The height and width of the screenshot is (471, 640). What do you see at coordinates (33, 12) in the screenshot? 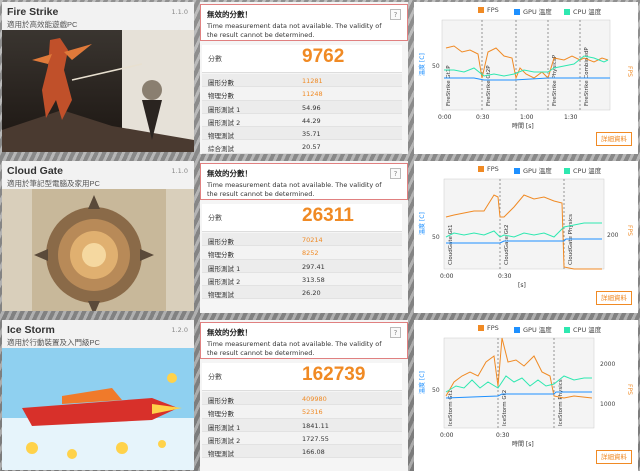
I see `test-title: Fire Strike` at bounding box center [33, 12].